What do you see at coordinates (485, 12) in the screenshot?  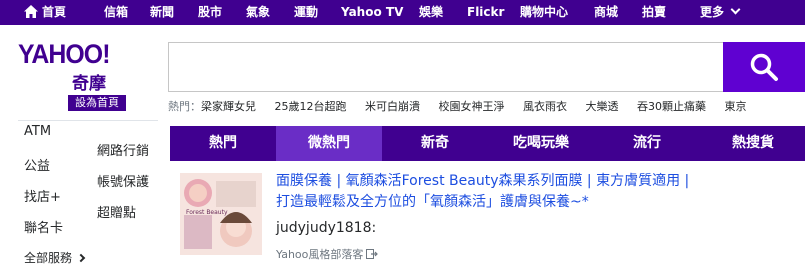 I see `nav-item-flickr: Flickr` at bounding box center [485, 12].